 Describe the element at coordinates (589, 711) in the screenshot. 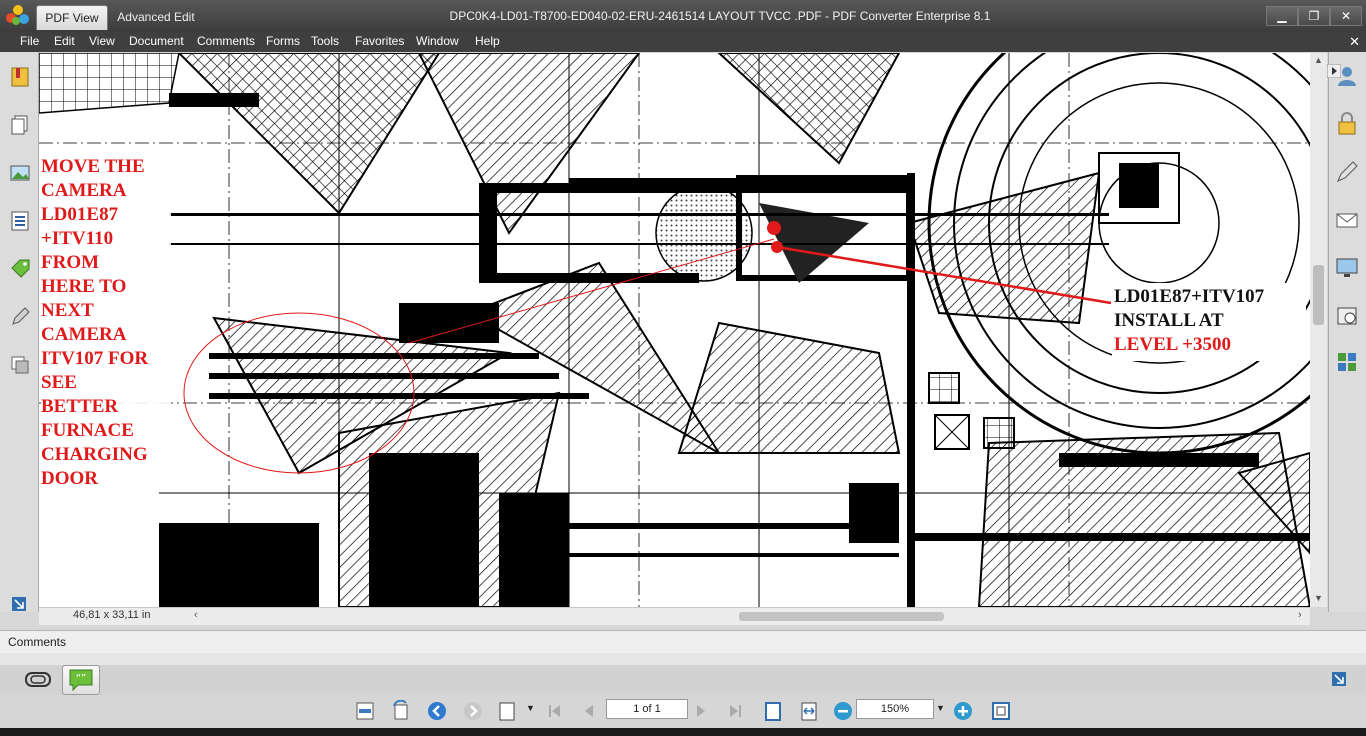

I see `previous-page-icon` at that location.